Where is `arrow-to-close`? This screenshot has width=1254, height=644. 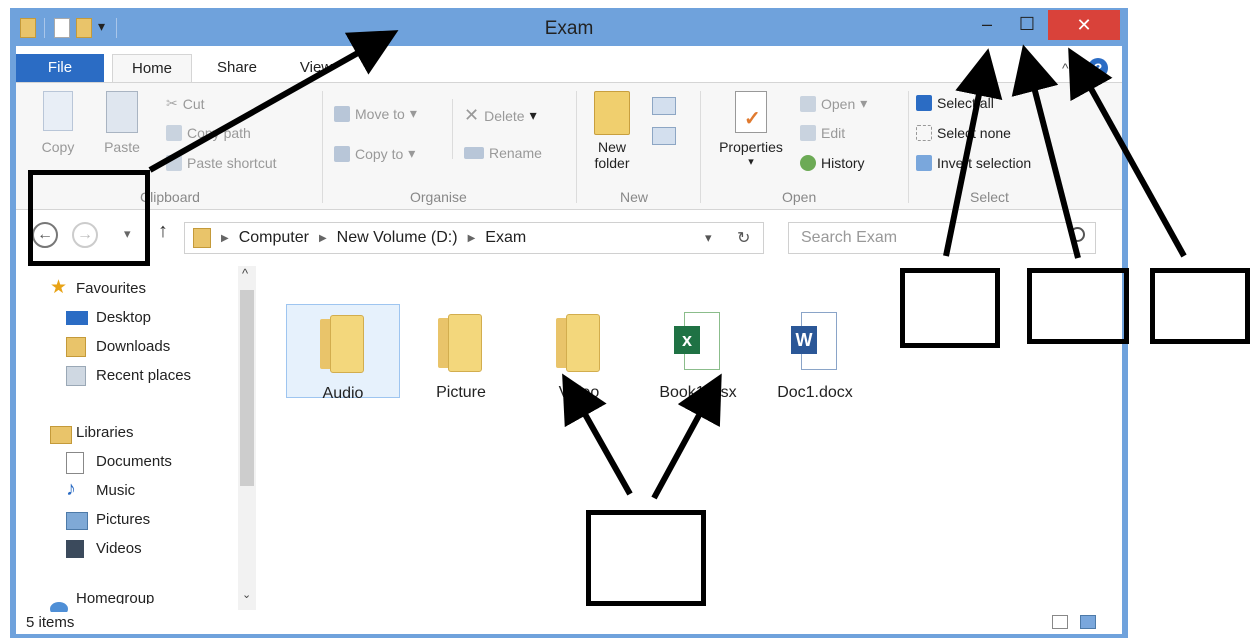 arrow-to-close is located at coordinates (1127, 152).